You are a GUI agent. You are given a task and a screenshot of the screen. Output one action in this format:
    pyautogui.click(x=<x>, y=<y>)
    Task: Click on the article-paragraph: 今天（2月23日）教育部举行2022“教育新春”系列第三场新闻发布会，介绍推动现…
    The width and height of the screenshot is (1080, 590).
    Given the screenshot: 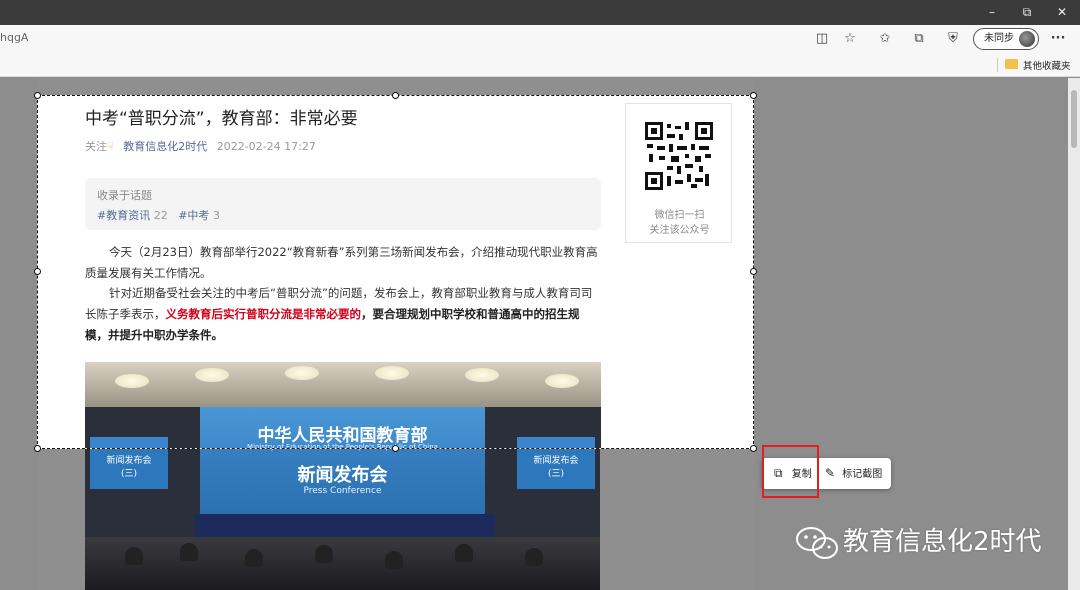 What is the action you would take?
    pyautogui.click(x=341, y=262)
    